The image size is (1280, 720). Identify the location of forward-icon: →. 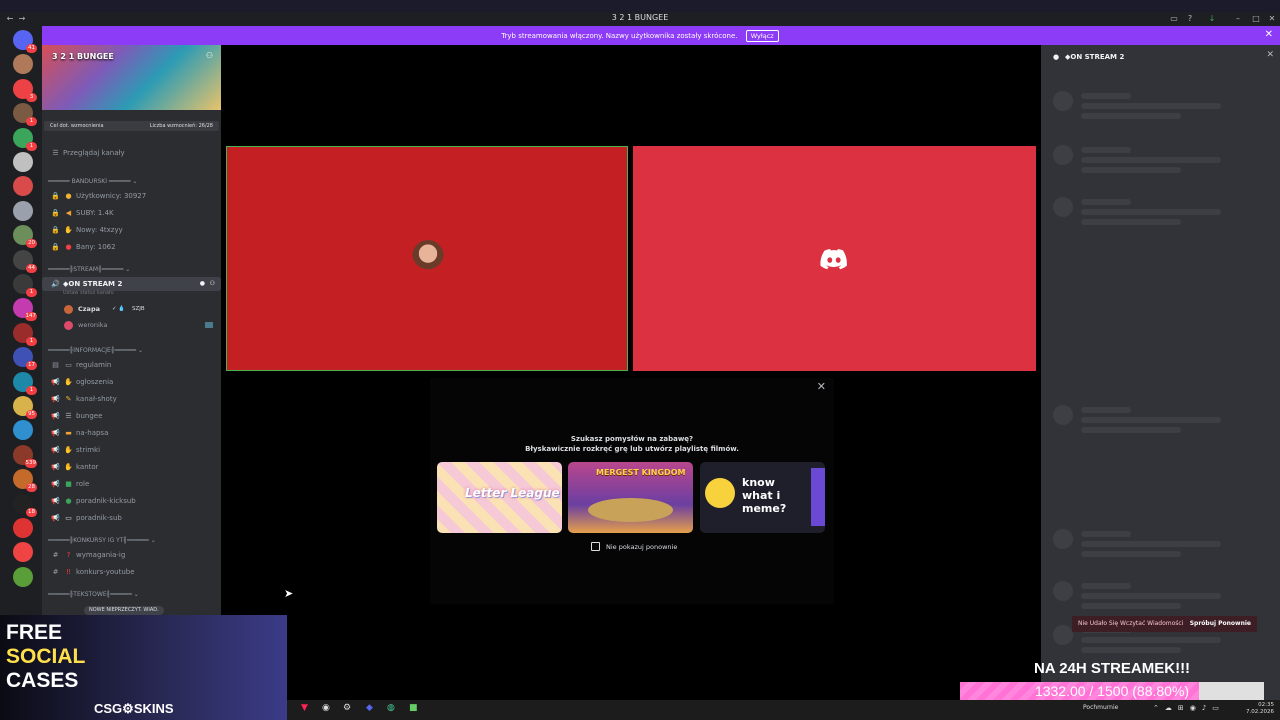
(22, 18).